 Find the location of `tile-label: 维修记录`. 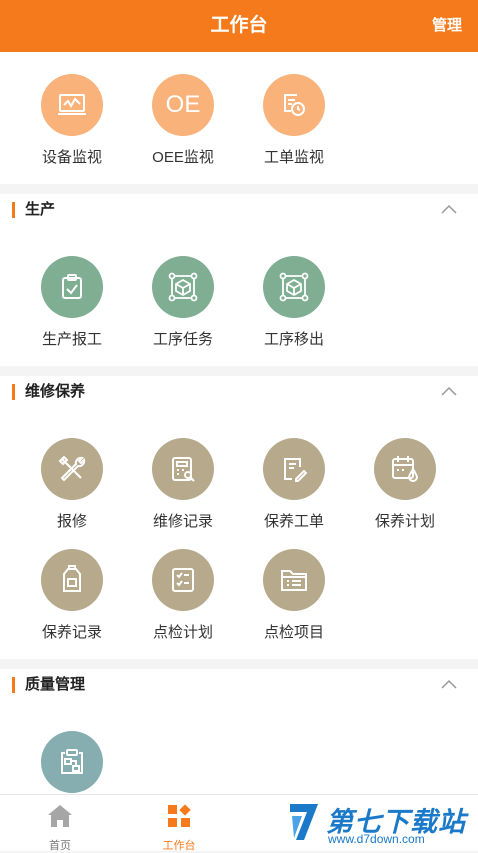

tile-label: 维修记录 is located at coordinates (182, 521).